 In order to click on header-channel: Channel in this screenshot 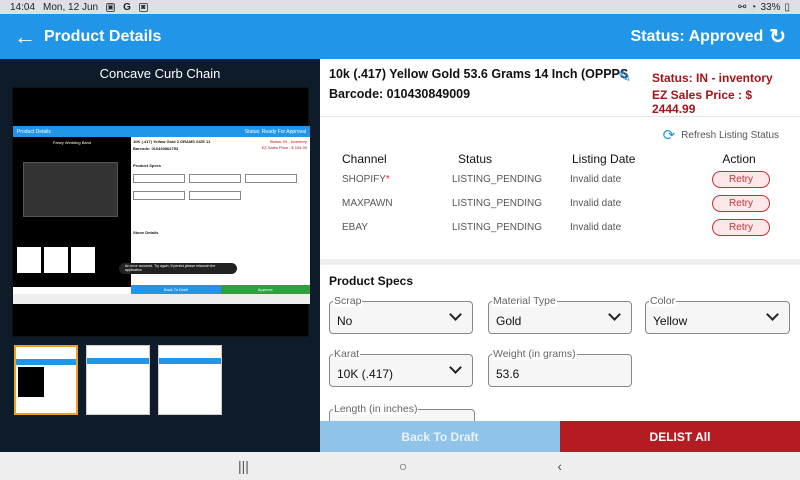, I will do `click(364, 159)`.